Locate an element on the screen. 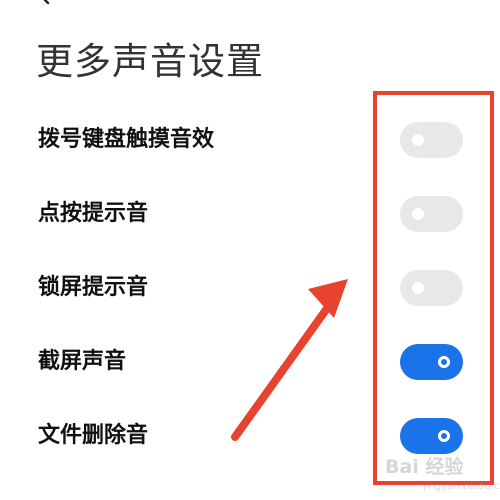 The height and width of the screenshot is (500, 500). screenshot-sound-label: 截屏声音 is located at coordinates (82, 361).